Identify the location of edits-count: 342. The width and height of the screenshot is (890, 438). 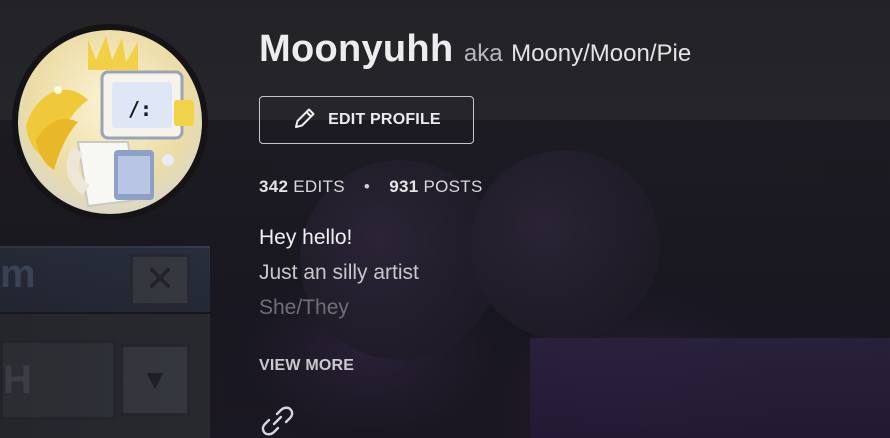
(274, 186).